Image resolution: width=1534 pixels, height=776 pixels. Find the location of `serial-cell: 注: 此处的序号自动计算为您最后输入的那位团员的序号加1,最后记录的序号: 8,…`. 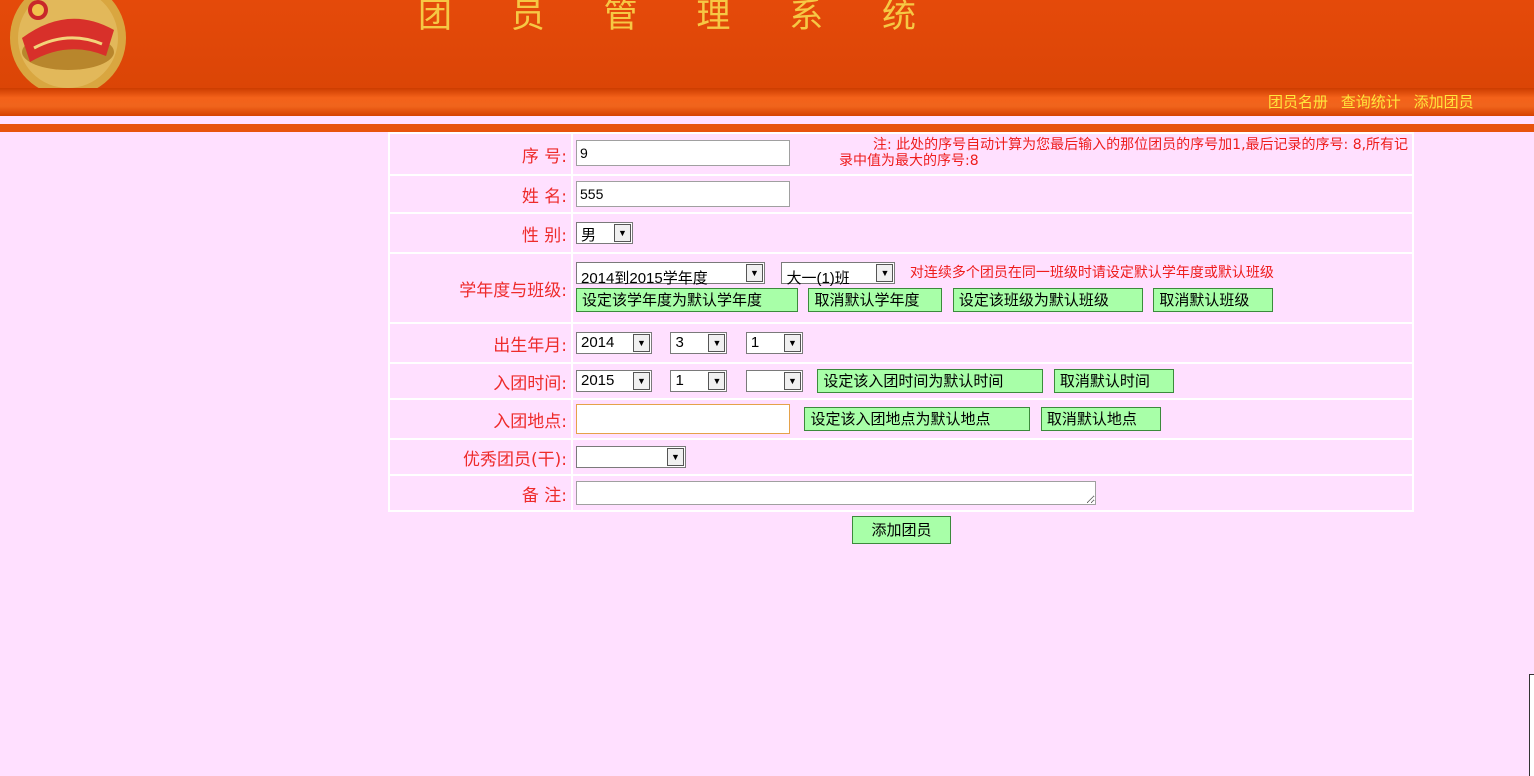

serial-cell: 注: 此处的序号自动计算为您最后输入的那位团员的序号加1,最后记录的序号: 8,… is located at coordinates (992, 154).